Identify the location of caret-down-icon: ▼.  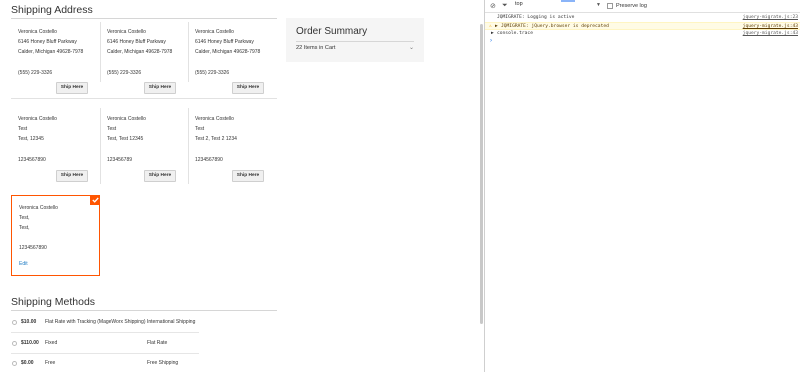
(598, 5).